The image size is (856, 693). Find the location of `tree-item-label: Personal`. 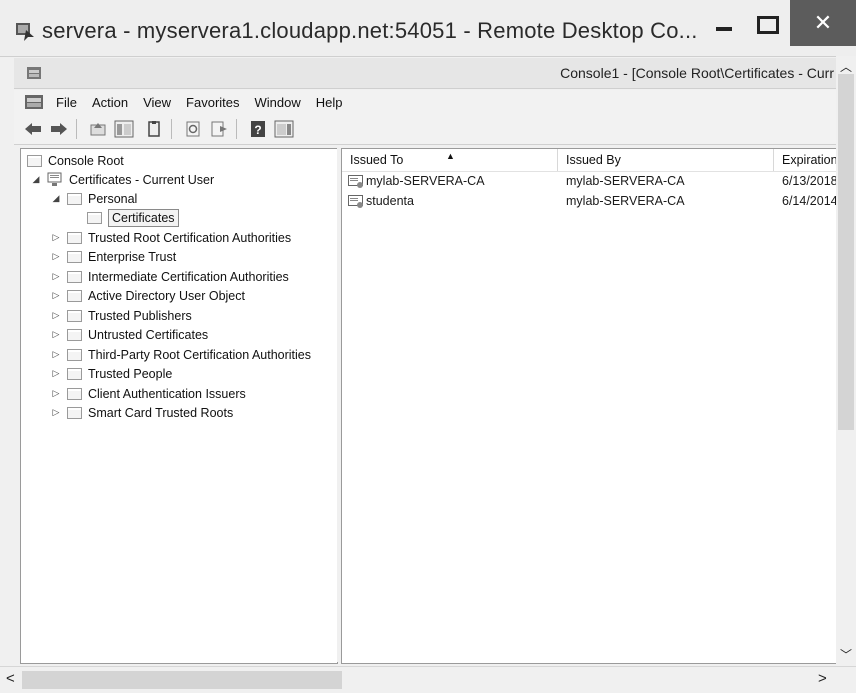

tree-item-label: Personal is located at coordinates (113, 198).